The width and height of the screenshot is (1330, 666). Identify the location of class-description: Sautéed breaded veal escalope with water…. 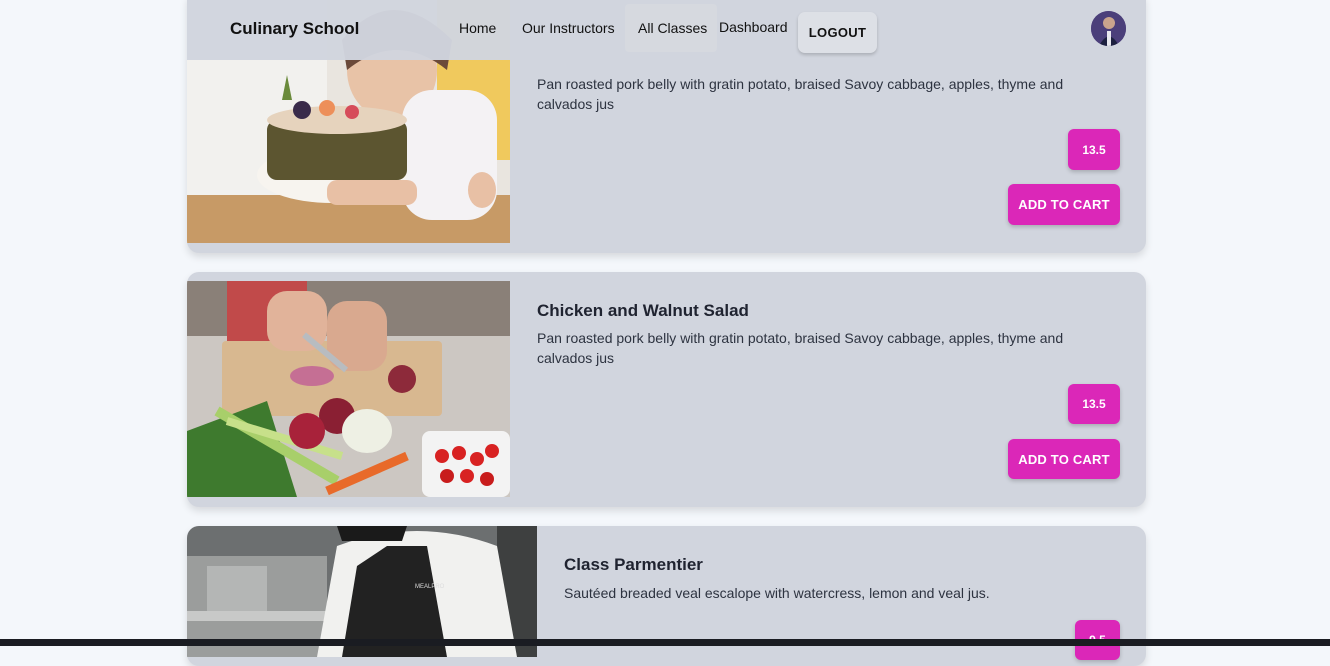
(777, 593).